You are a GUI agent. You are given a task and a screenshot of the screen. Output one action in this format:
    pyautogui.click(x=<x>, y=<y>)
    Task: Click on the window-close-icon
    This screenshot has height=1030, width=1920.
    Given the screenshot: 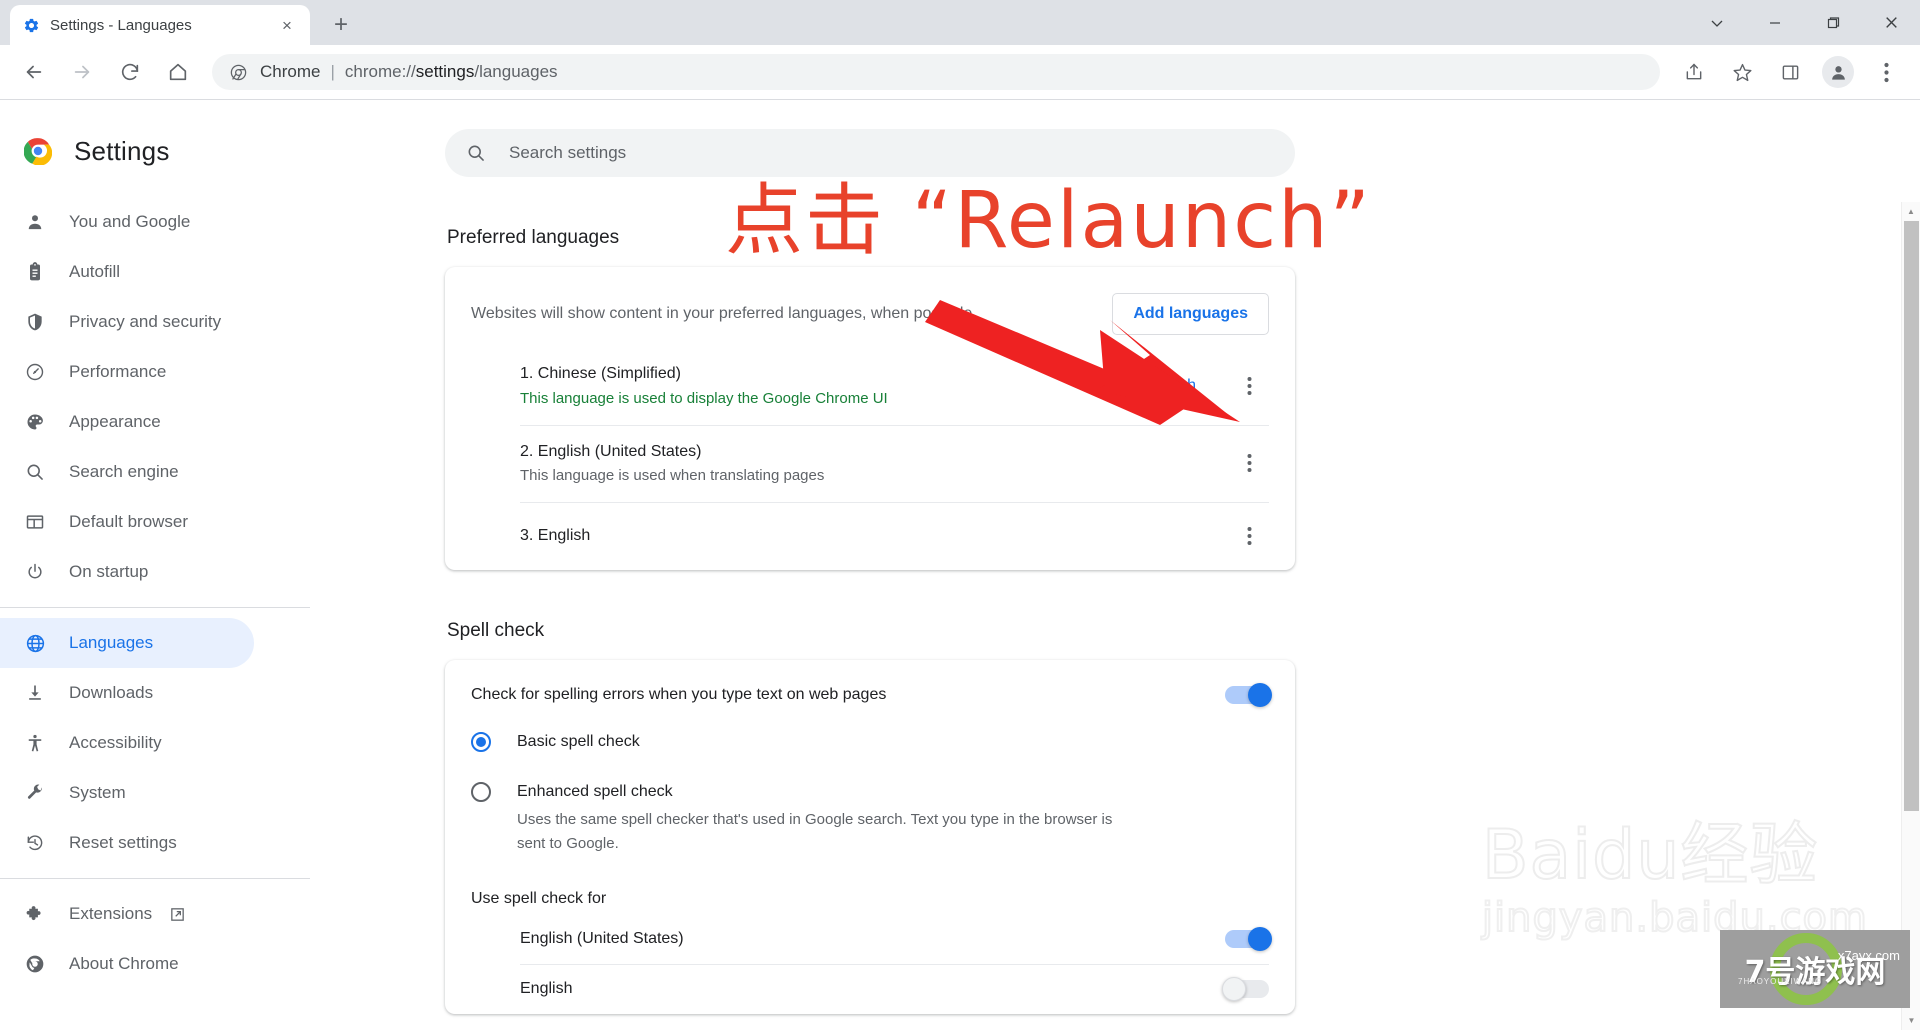 What is the action you would take?
    pyautogui.click(x=1891, y=22)
    